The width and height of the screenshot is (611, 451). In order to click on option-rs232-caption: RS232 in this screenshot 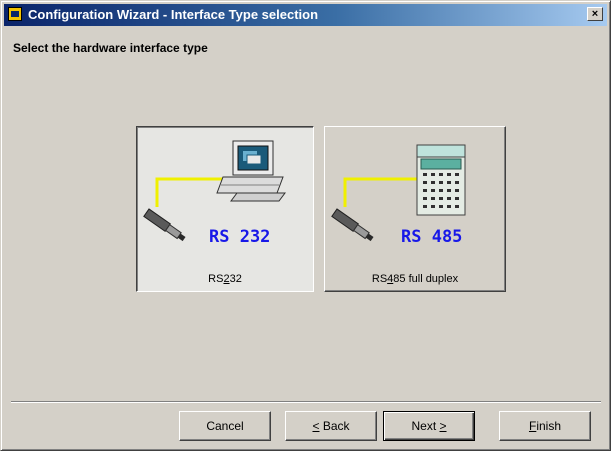, I will do `click(225, 279)`.